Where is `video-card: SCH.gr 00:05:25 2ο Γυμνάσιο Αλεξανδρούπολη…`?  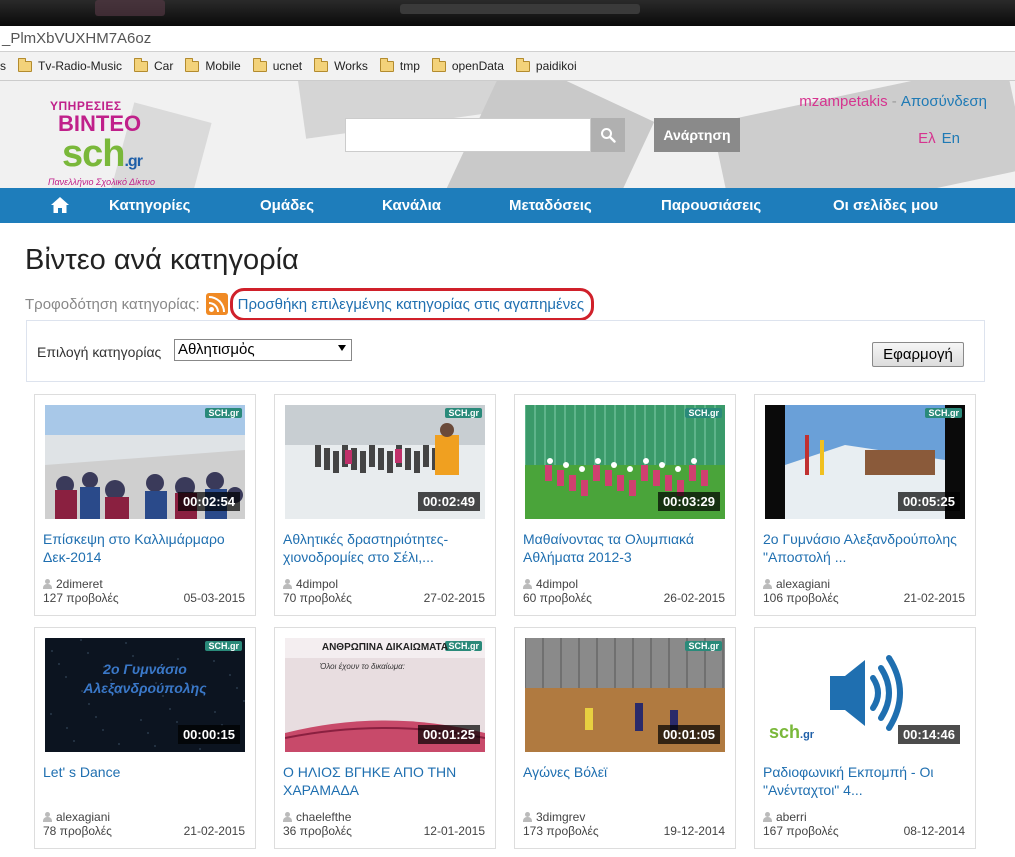 video-card: SCH.gr 00:05:25 2ο Γυμνάσιο Αλεξανδρούπολη… is located at coordinates (865, 505).